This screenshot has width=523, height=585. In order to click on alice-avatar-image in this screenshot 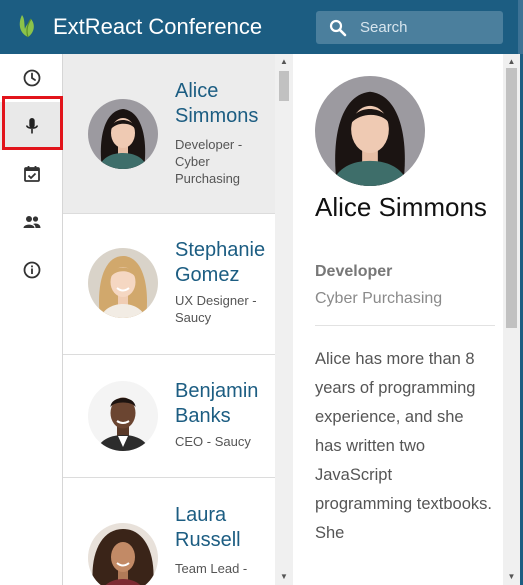, I will do `click(123, 134)`.